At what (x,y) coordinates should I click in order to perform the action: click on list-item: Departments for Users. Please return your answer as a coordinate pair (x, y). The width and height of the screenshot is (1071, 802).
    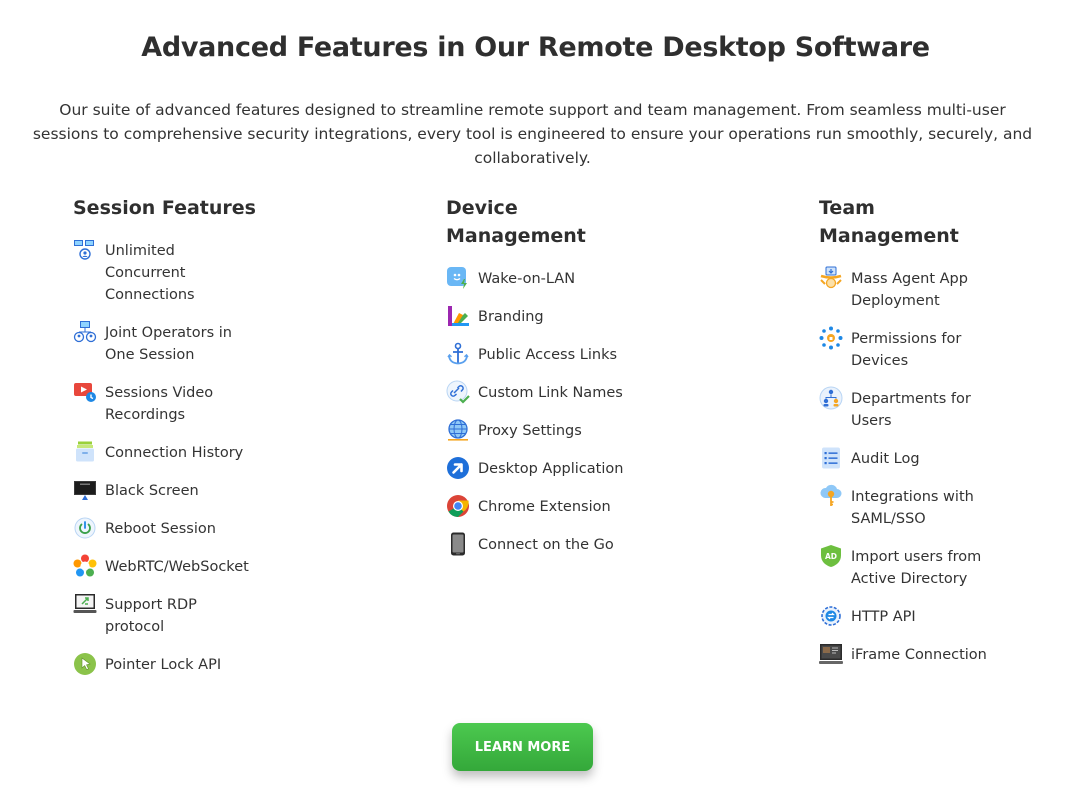
    Looking at the image, I should click on (934, 409).